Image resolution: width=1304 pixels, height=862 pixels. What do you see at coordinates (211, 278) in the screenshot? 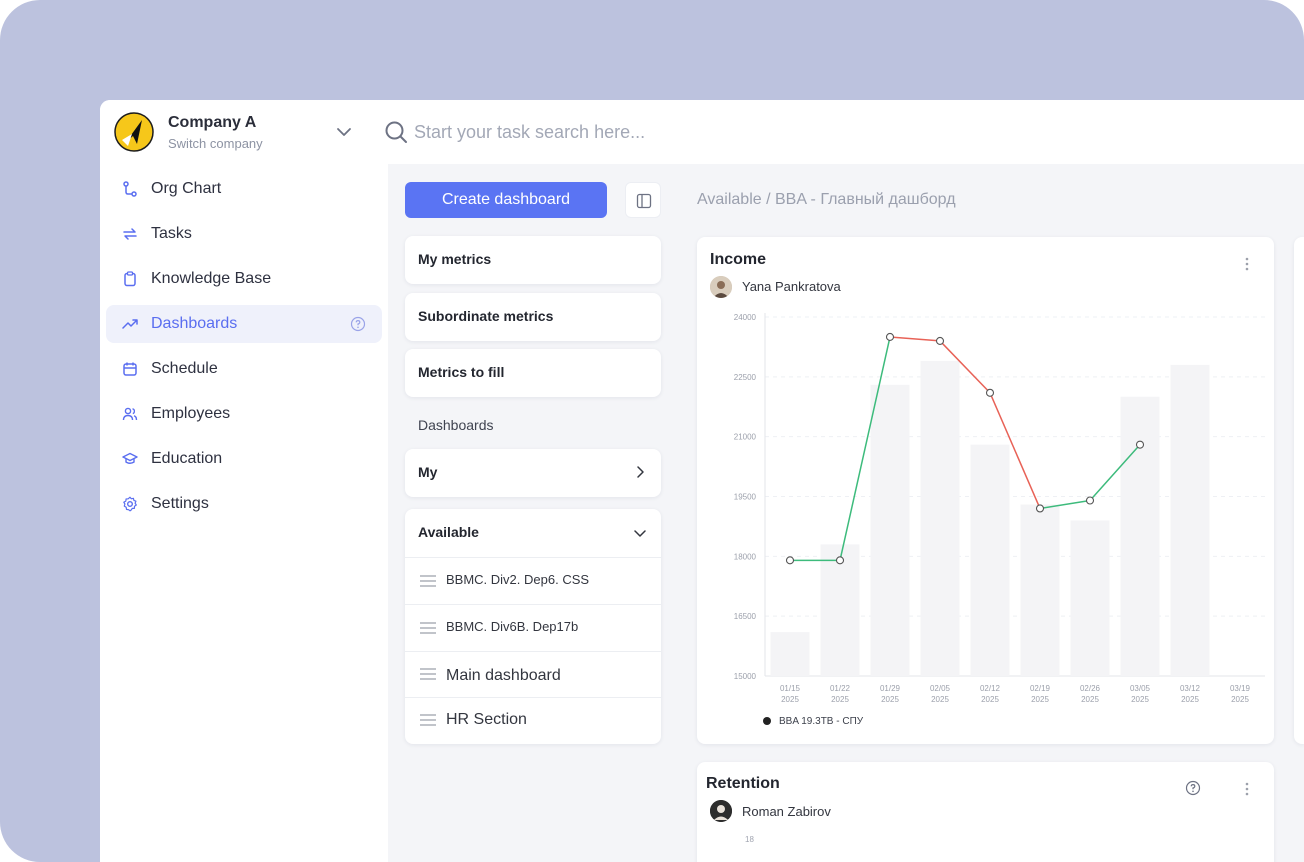
I see `sidebar-item-label: Knowledge Base` at bounding box center [211, 278].